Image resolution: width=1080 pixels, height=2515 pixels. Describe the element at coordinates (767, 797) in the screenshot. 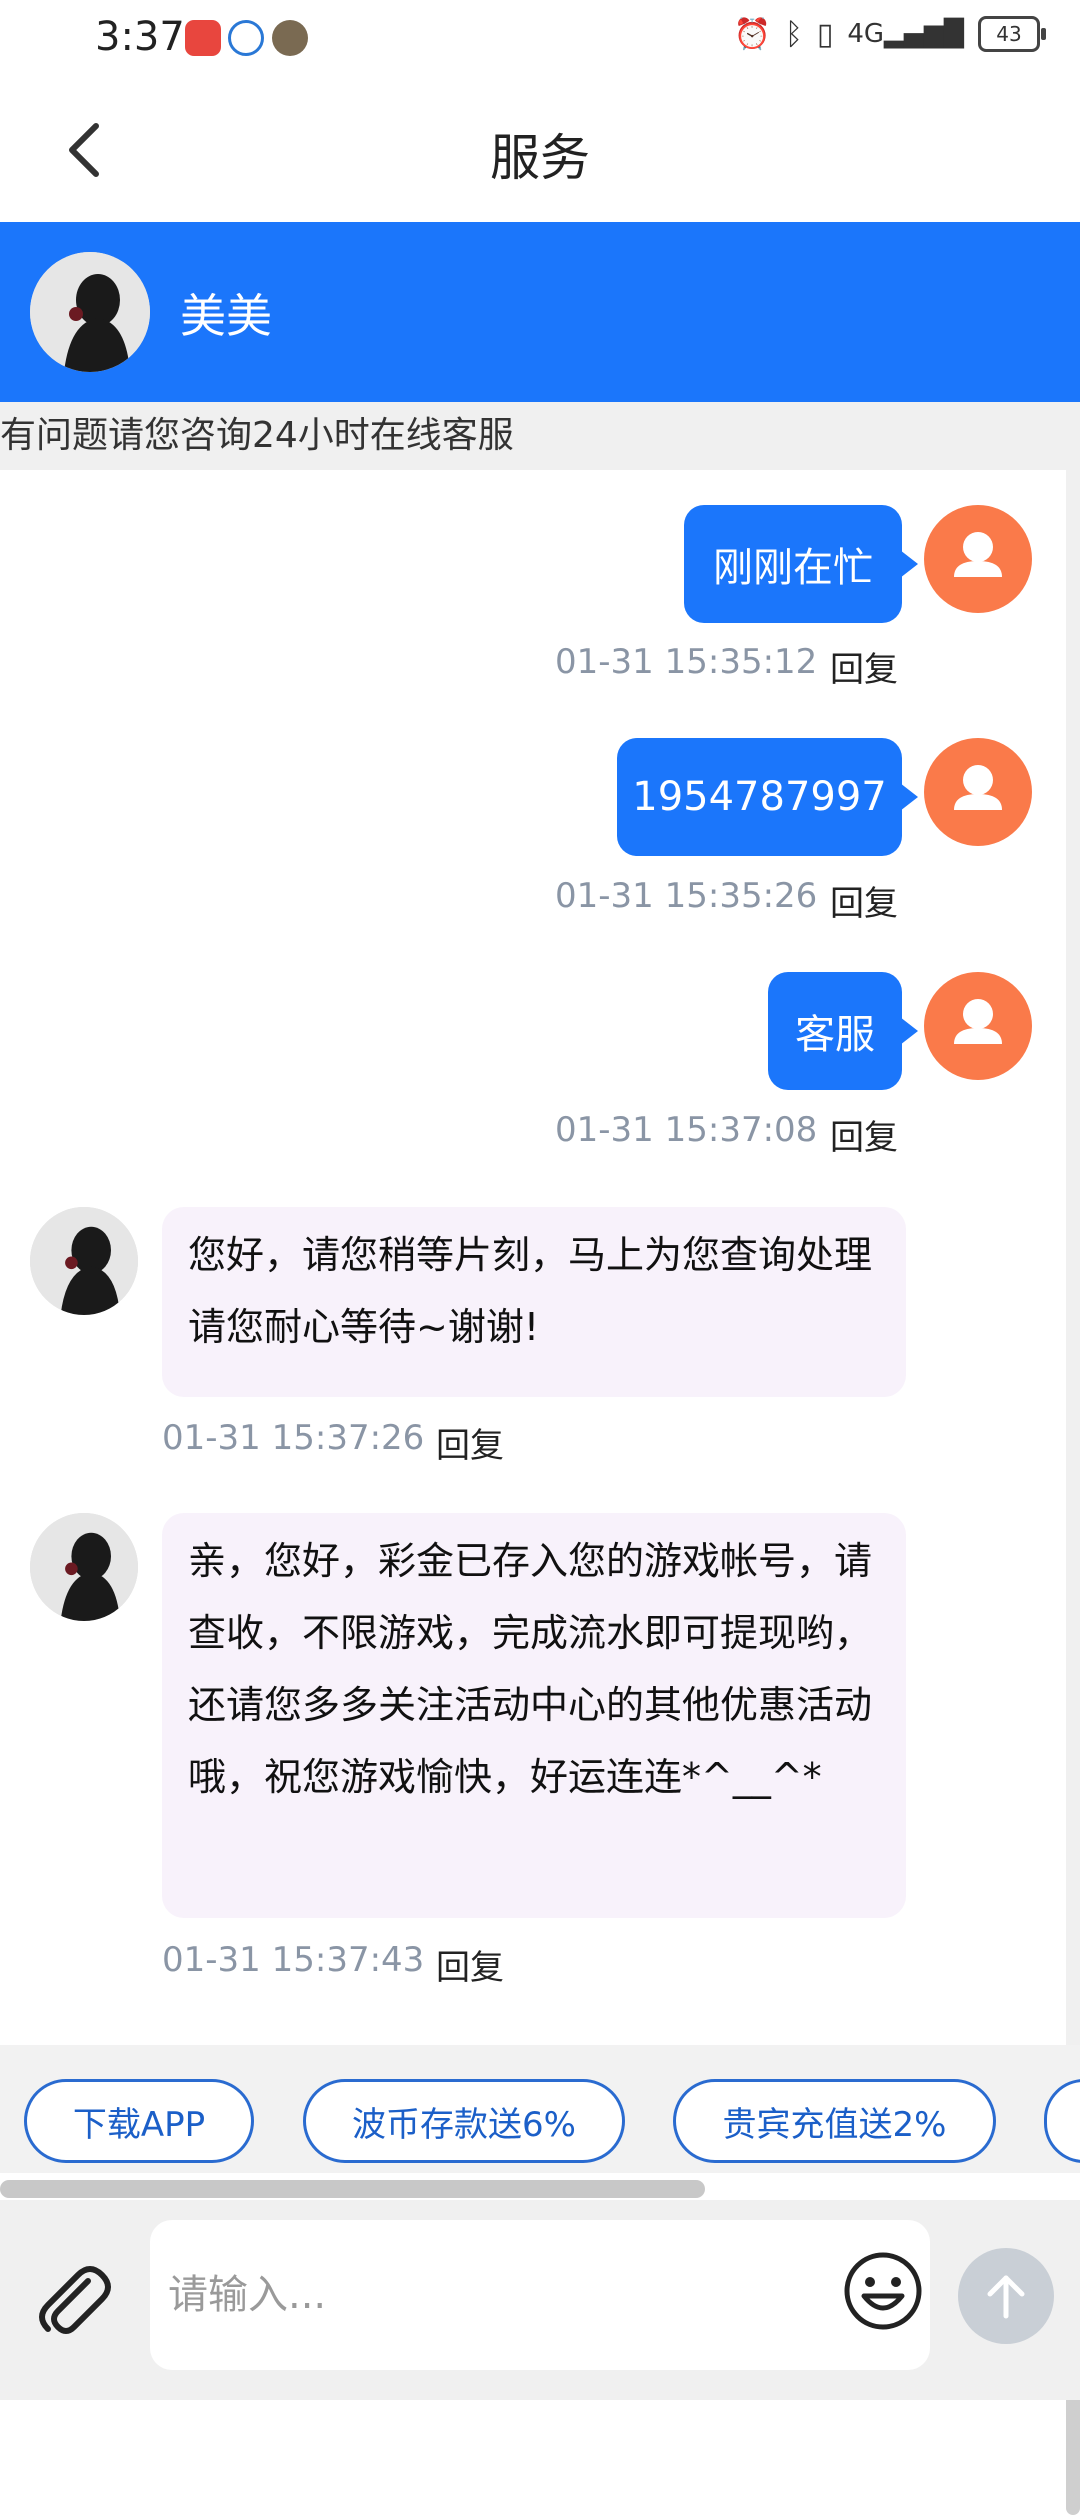

I see `user-message-bubble: 1954787997` at that location.